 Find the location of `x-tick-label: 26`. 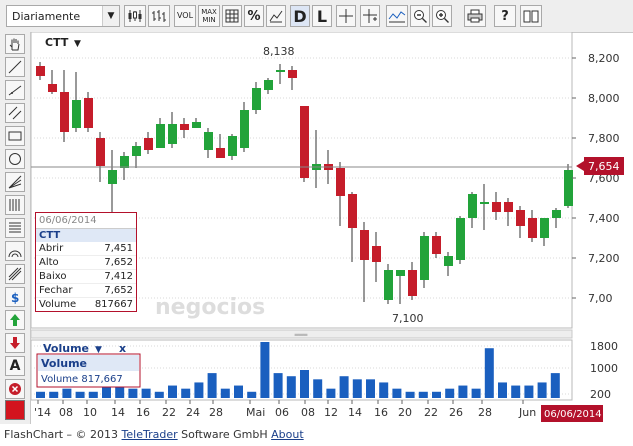

x-tick-label: 26 is located at coordinates (456, 412).